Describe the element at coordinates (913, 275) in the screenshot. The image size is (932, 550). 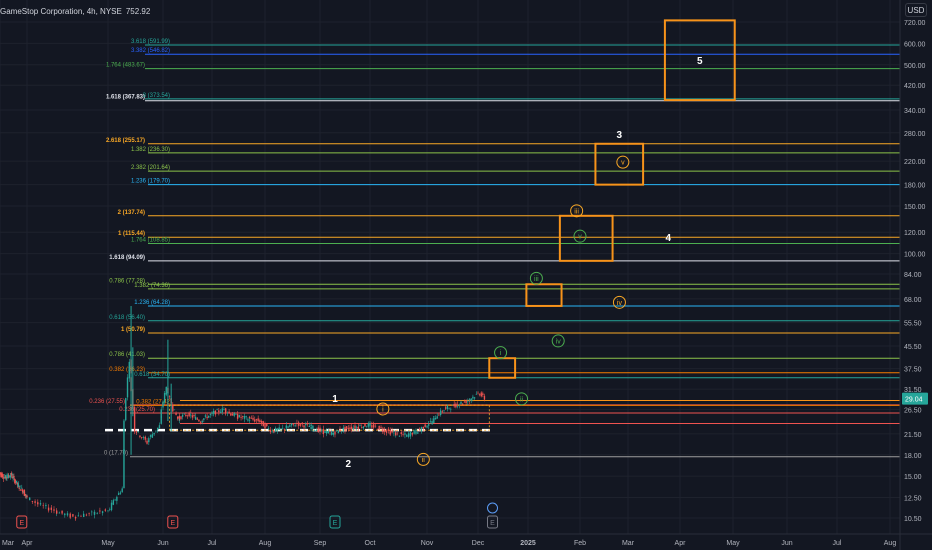
I see `price-tick: 84.00` at that location.